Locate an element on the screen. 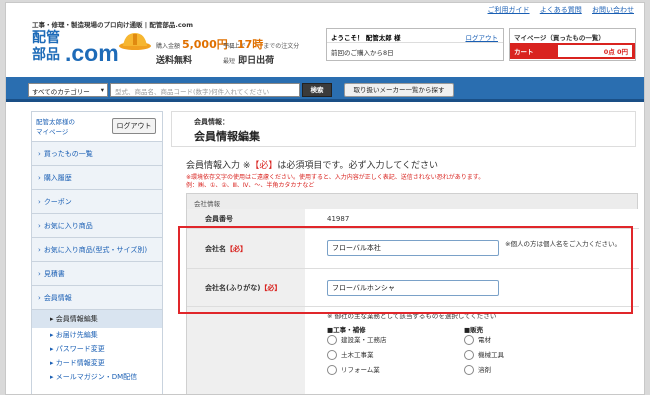 This screenshot has height=395, width=650. site-logo: 配管 部品 .com is located at coordinates (92, 48).